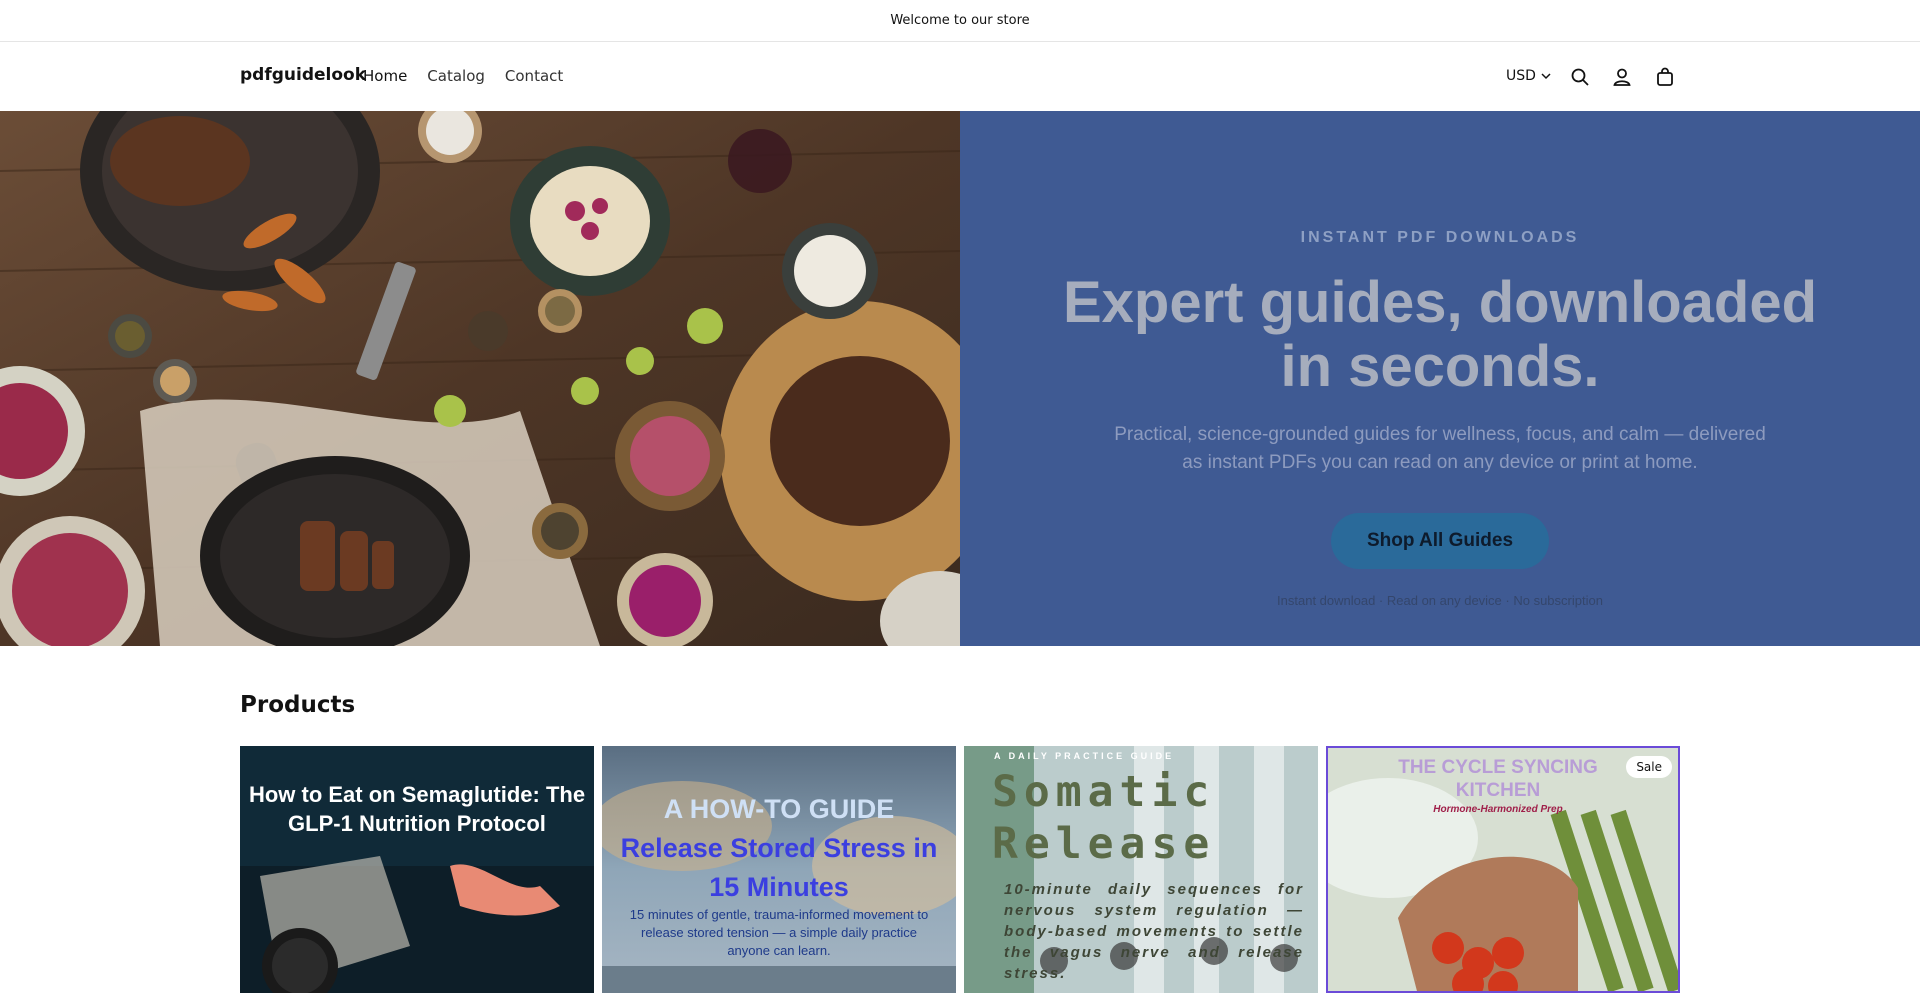 This screenshot has height=993, width=1920. Describe the element at coordinates (960, 77) in the screenshot. I see `site-header: pdfguidelook Home Catalog Contact USD` at that location.